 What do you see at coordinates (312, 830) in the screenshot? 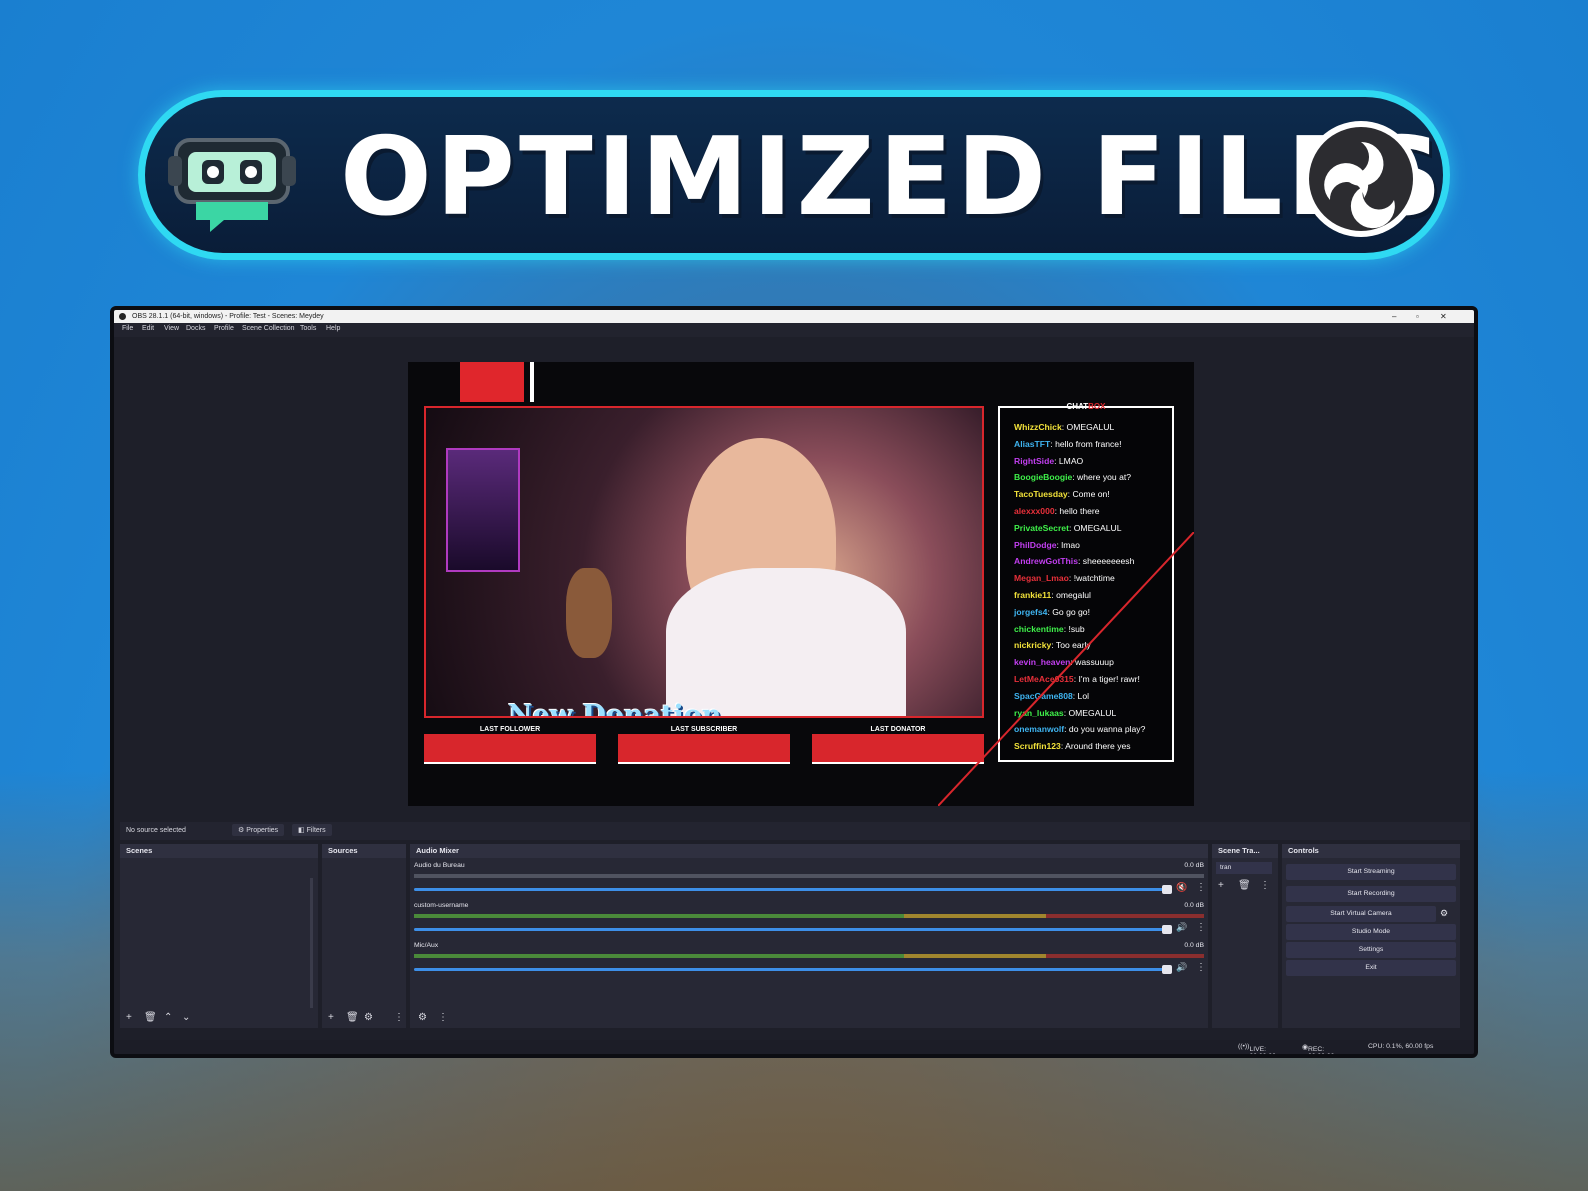
I see `filters-button: ◧ Filters` at bounding box center [312, 830].